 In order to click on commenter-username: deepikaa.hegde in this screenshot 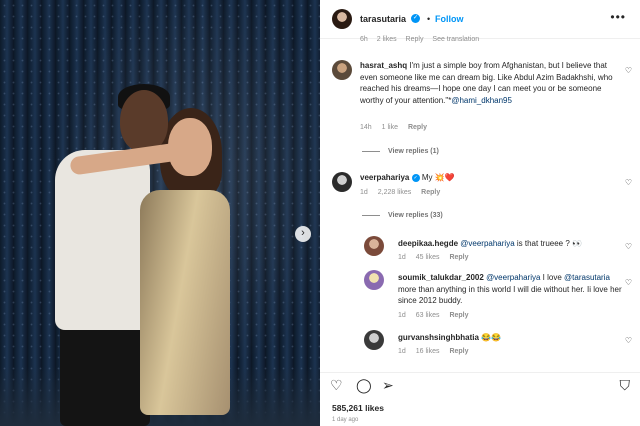, I will do `click(428, 243)`.